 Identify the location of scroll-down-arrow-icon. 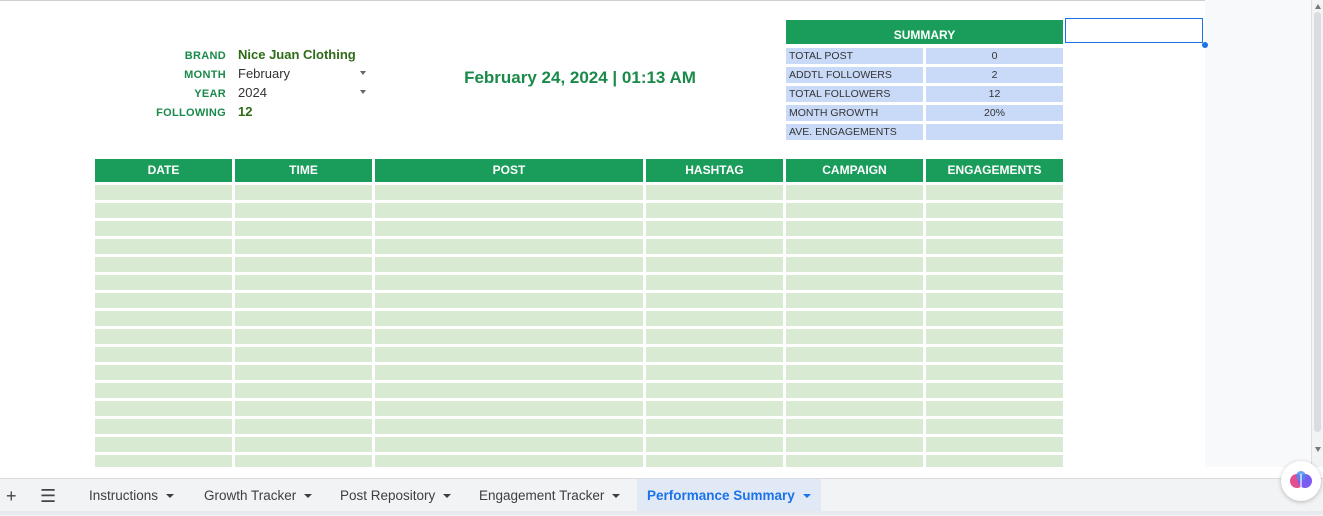
(1318, 449).